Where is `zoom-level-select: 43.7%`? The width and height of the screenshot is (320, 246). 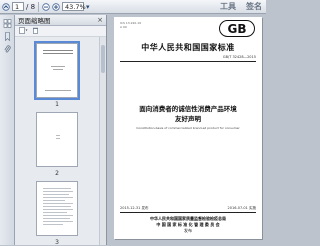
zoom-level-select: 43.7% is located at coordinates (74, 6).